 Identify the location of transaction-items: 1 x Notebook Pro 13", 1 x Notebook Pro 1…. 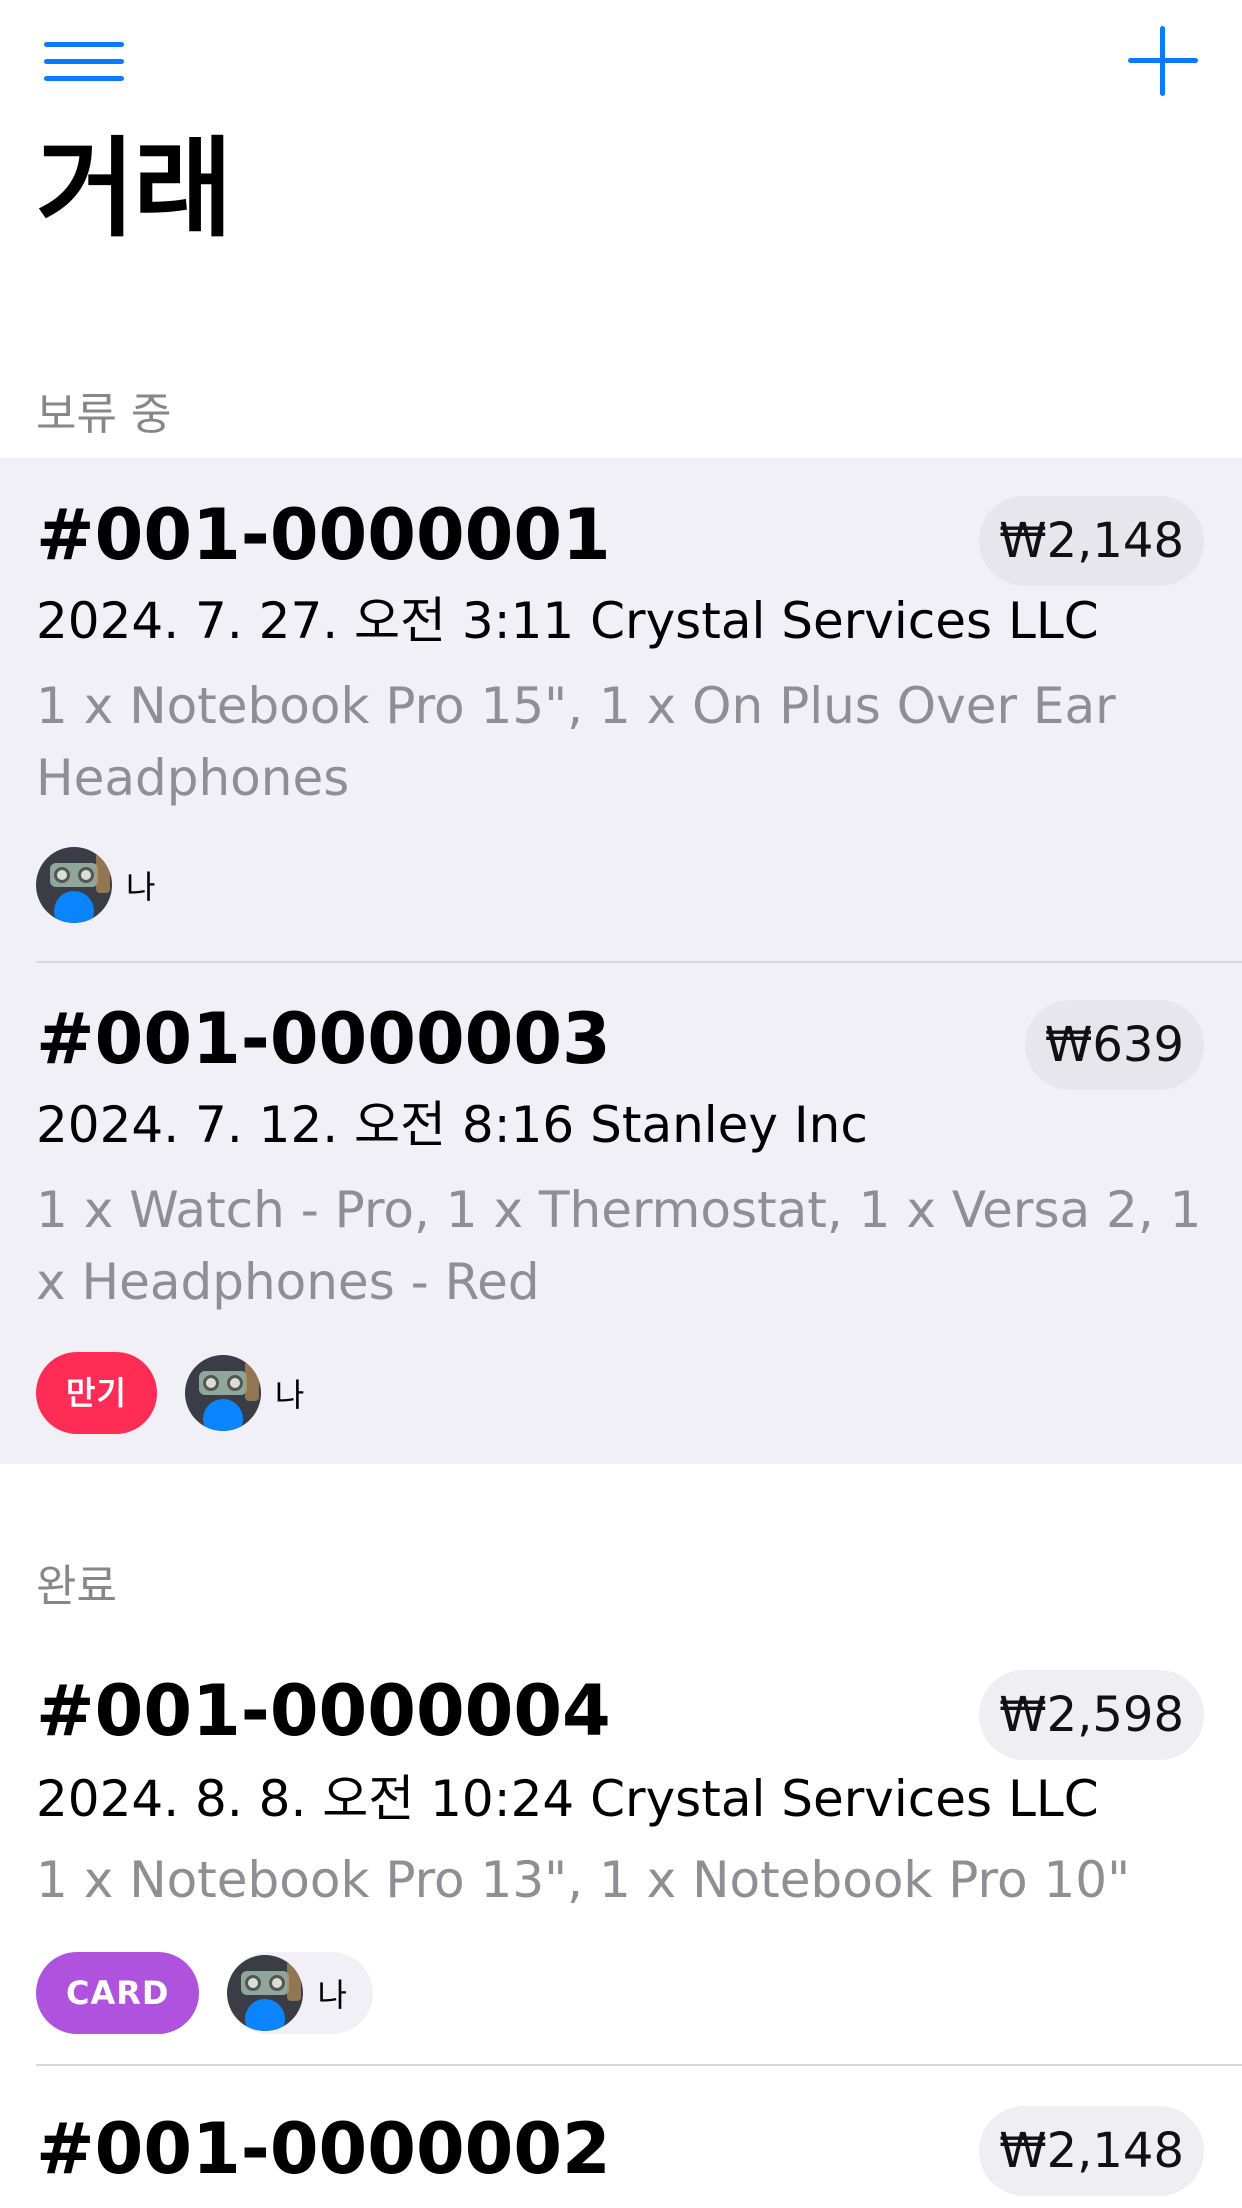
(583, 1880).